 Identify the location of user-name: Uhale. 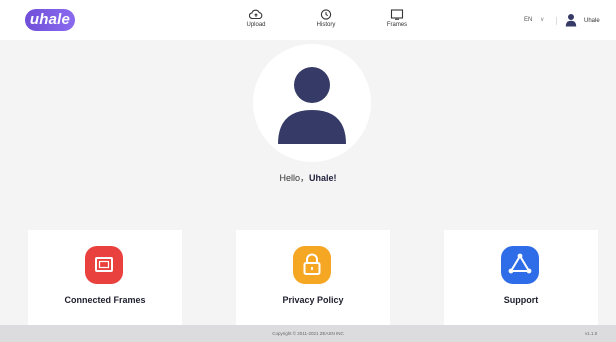
(592, 21).